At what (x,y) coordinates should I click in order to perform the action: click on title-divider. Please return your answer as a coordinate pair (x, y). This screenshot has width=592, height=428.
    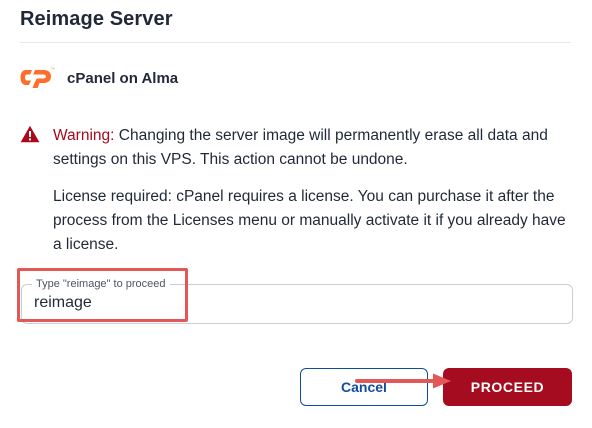
    Looking at the image, I should click on (295, 42).